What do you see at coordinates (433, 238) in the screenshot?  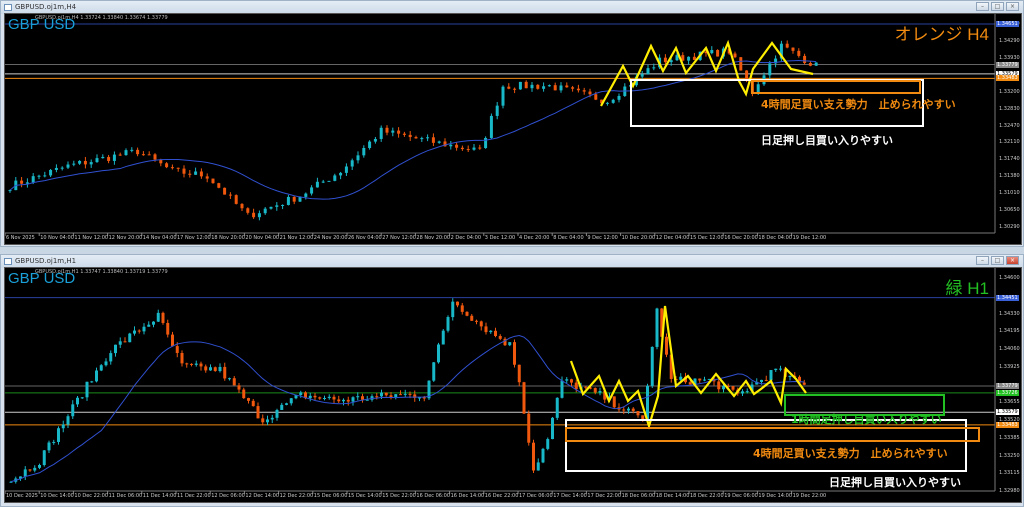 I see `time-axis-label: 28 Nov 20:00` at bounding box center [433, 238].